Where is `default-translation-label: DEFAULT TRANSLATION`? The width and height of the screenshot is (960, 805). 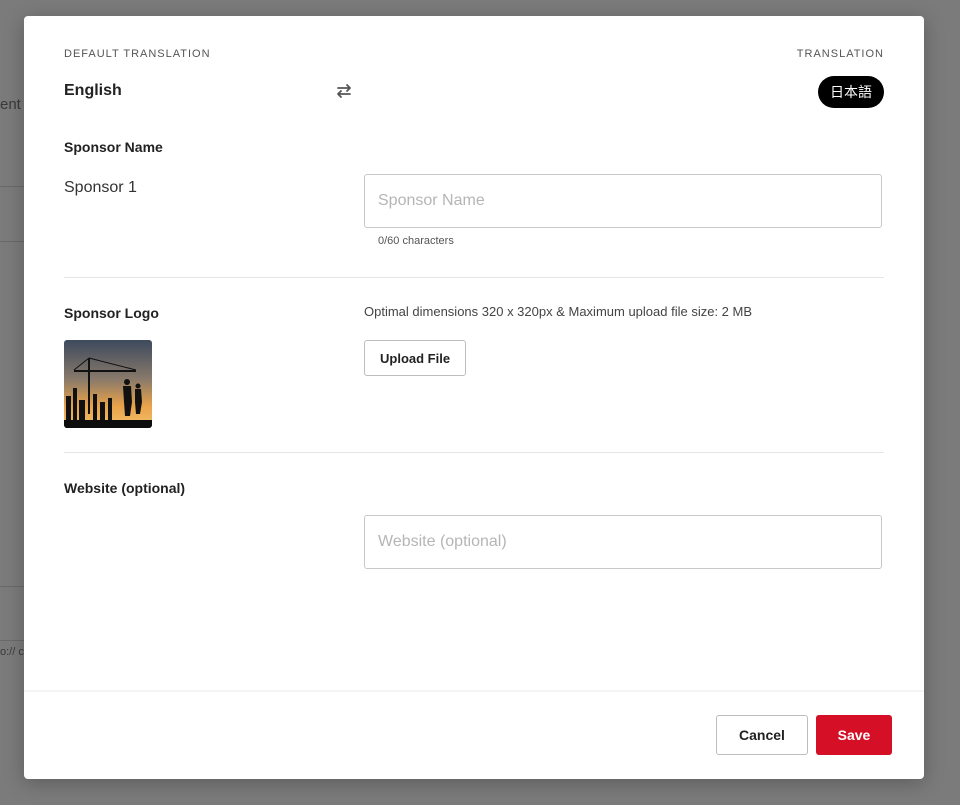 default-translation-label: DEFAULT TRANSLATION is located at coordinates (137, 54).